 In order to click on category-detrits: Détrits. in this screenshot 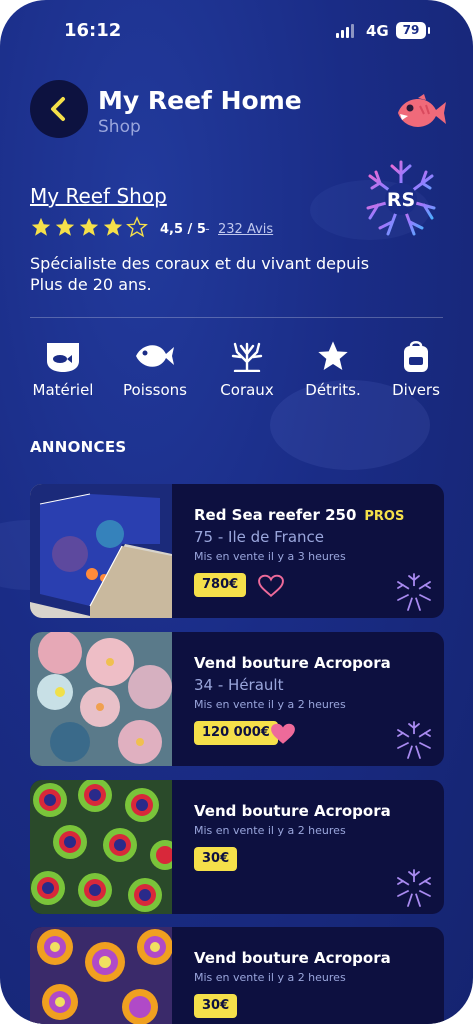, I will do `click(333, 368)`.